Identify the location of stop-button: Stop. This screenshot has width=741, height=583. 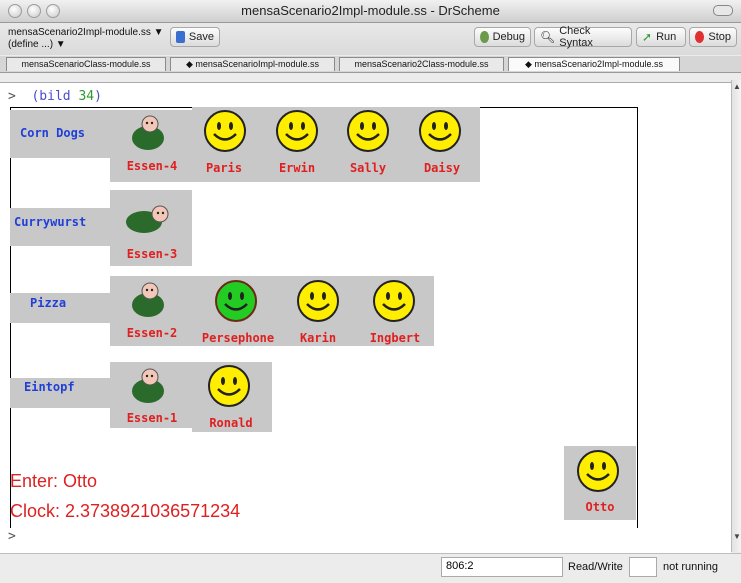
(713, 37).